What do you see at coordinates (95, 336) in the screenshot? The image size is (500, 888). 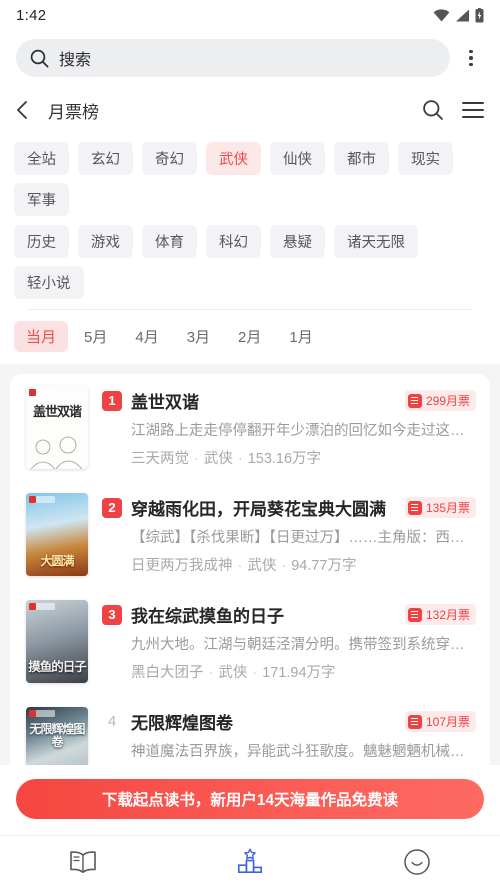 I see `month-tab-5: 5月` at bounding box center [95, 336].